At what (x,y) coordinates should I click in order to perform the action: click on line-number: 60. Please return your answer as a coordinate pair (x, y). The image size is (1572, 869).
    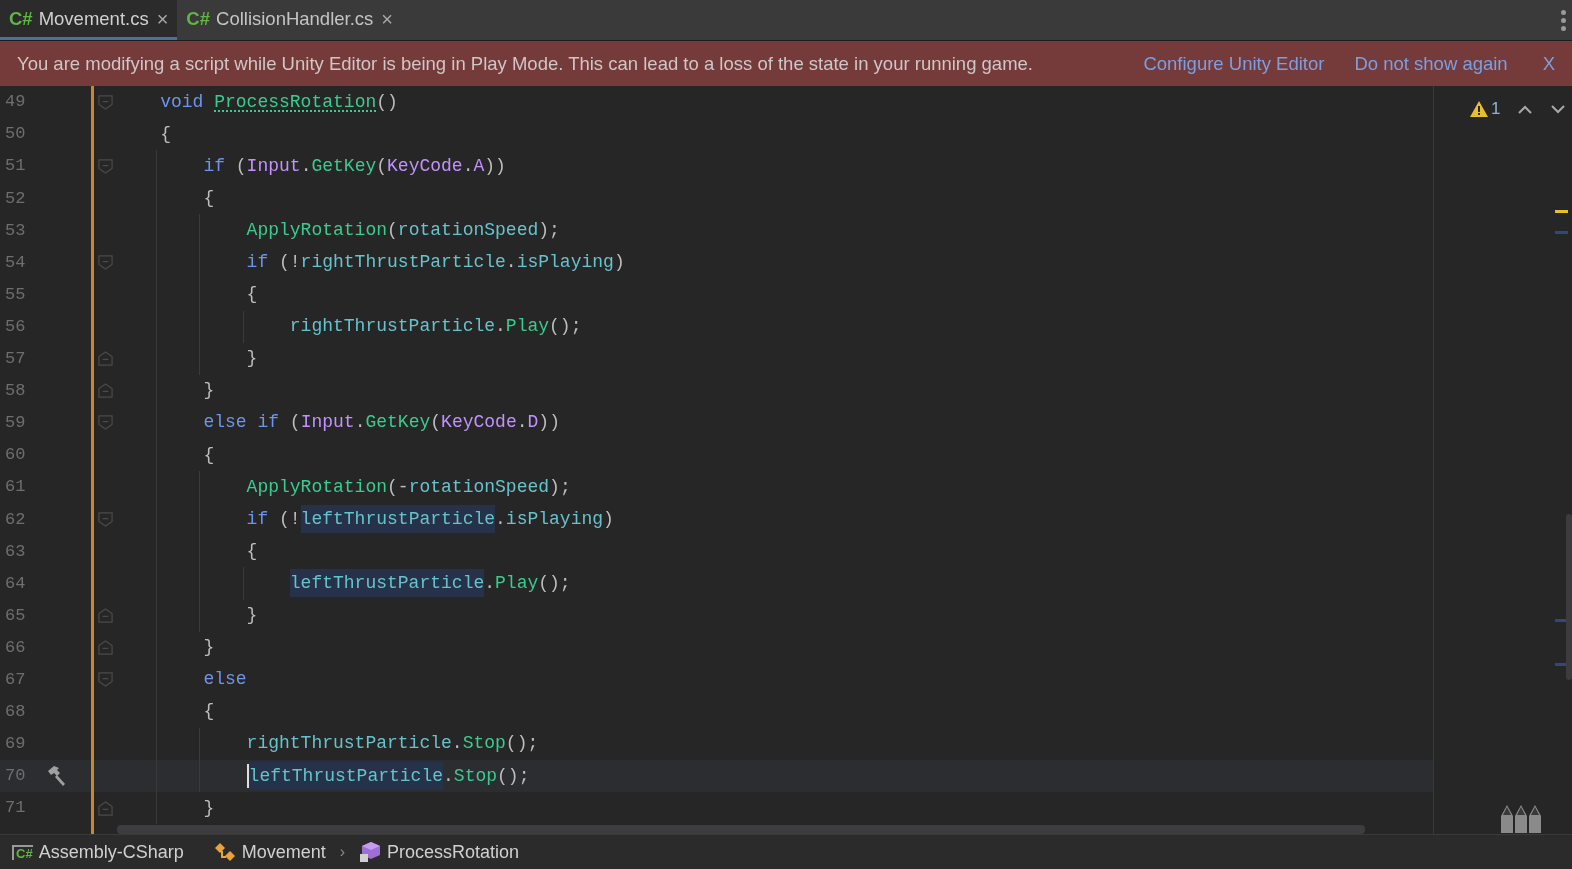
    Looking at the image, I should click on (15, 455).